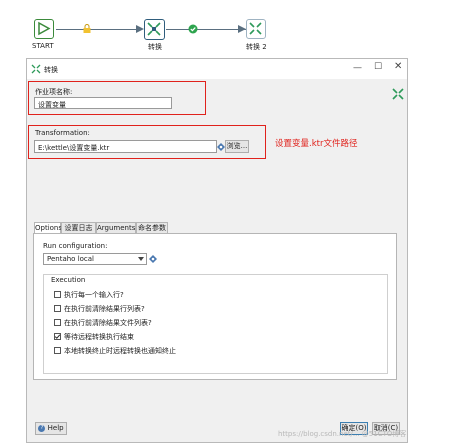 This screenshot has height=447, width=474. What do you see at coordinates (153, 259) in the screenshot?
I see `variable-icon` at bounding box center [153, 259].